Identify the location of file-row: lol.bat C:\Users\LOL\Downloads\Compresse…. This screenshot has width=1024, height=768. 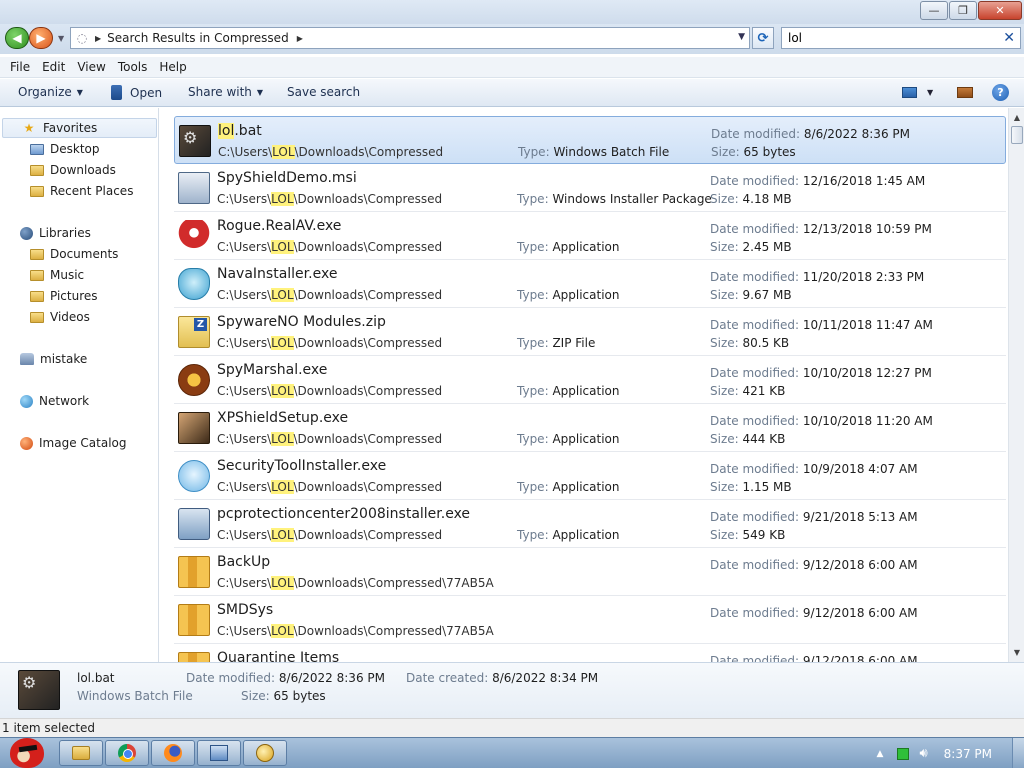
(590, 140).